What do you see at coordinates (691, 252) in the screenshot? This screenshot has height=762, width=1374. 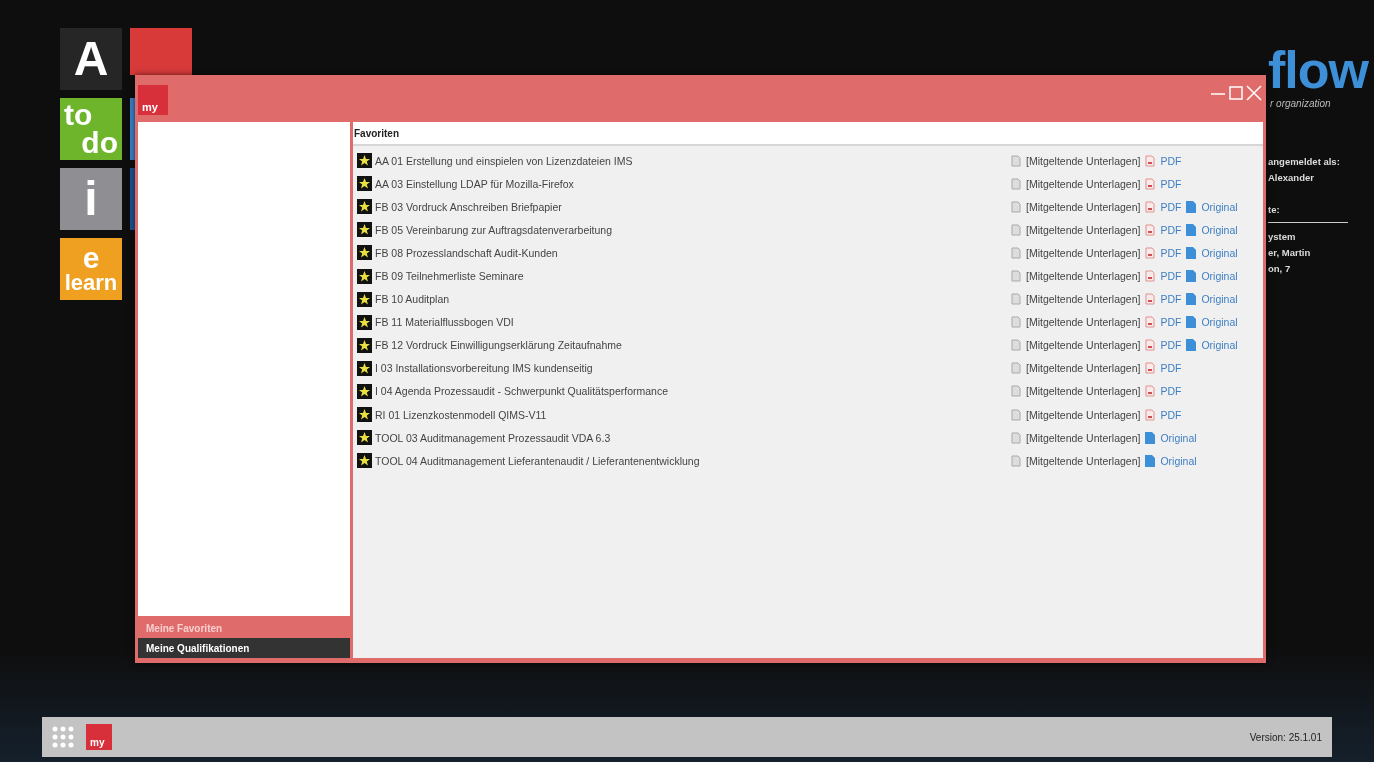 I see `document-title: FB 08 Prozesslandschaft Audit-Kunden` at bounding box center [691, 252].